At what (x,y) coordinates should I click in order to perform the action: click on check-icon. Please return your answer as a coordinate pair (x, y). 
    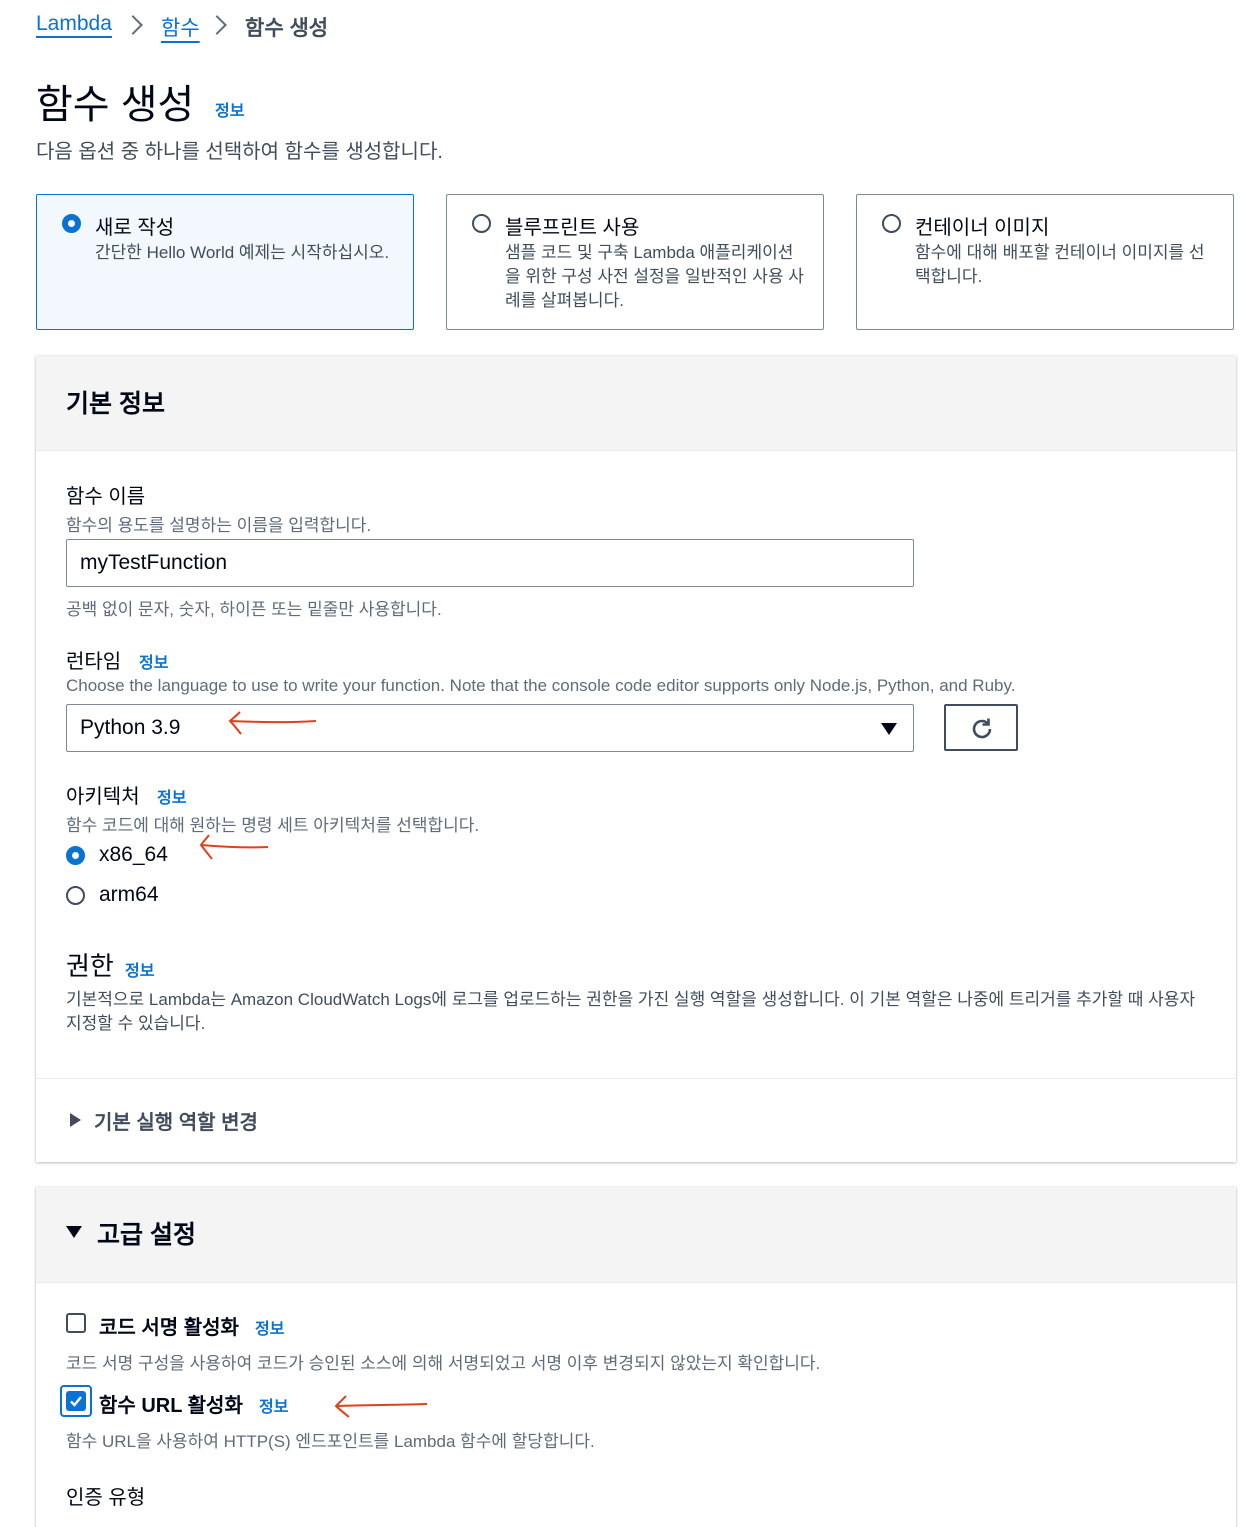
    Looking at the image, I should click on (76, 1401).